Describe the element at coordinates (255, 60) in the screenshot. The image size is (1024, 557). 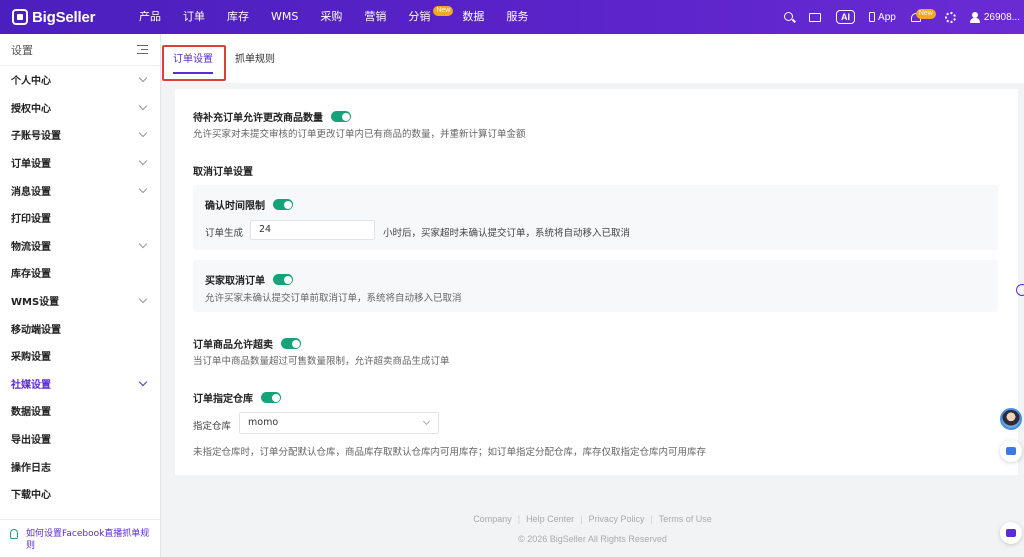
I see `tab-capture-rules: 抓单规则` at that location.